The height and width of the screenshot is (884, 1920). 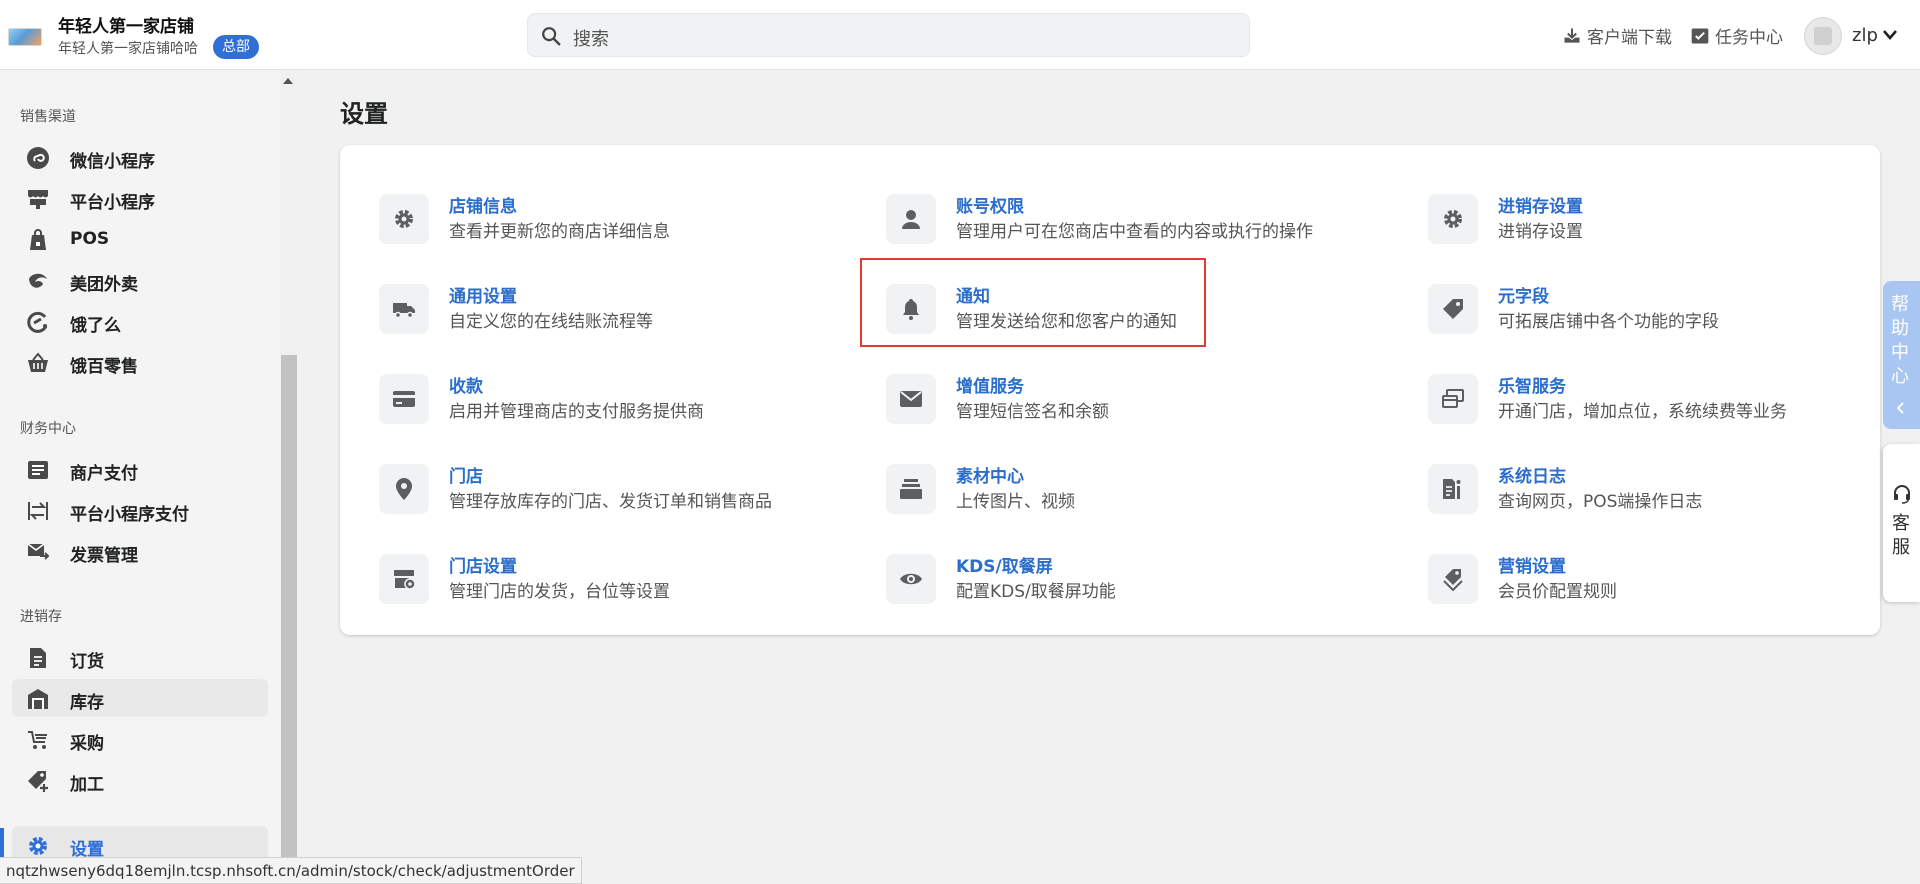 What do you see at coordinates (289, 607) in the screenshot?
I see `sidebar-scroll-thumb` at bounding box center [289, 607].